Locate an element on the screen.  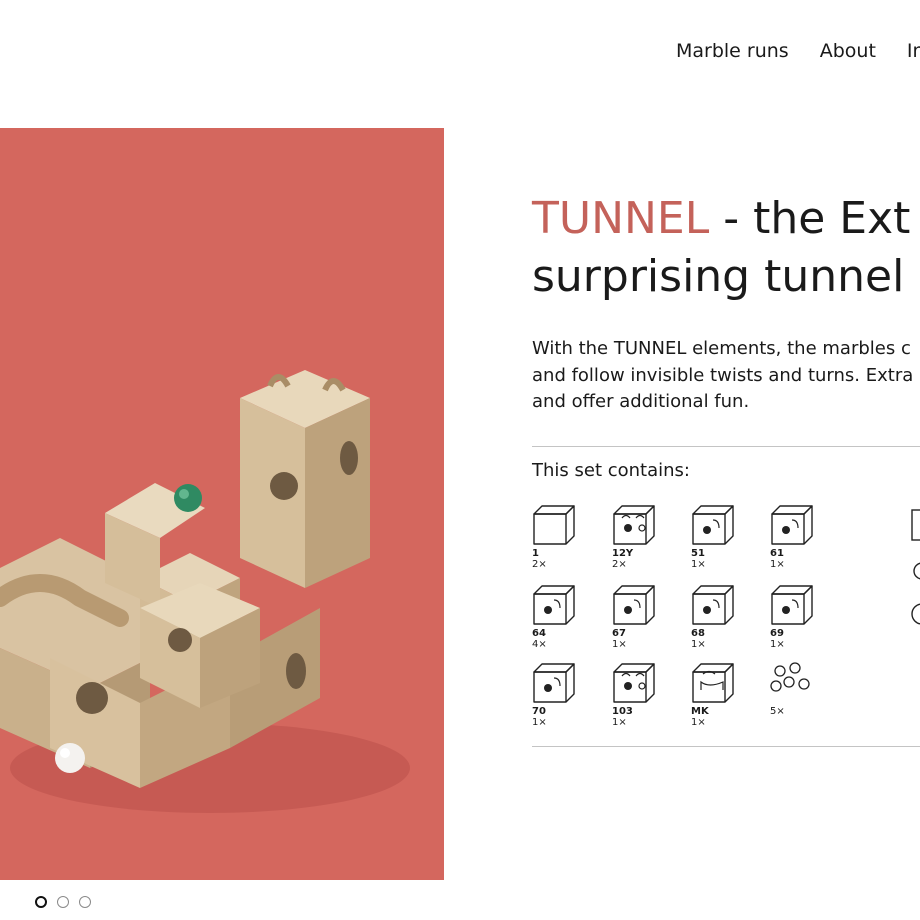
piece-code: 70 is located at coordinates (539, 711).